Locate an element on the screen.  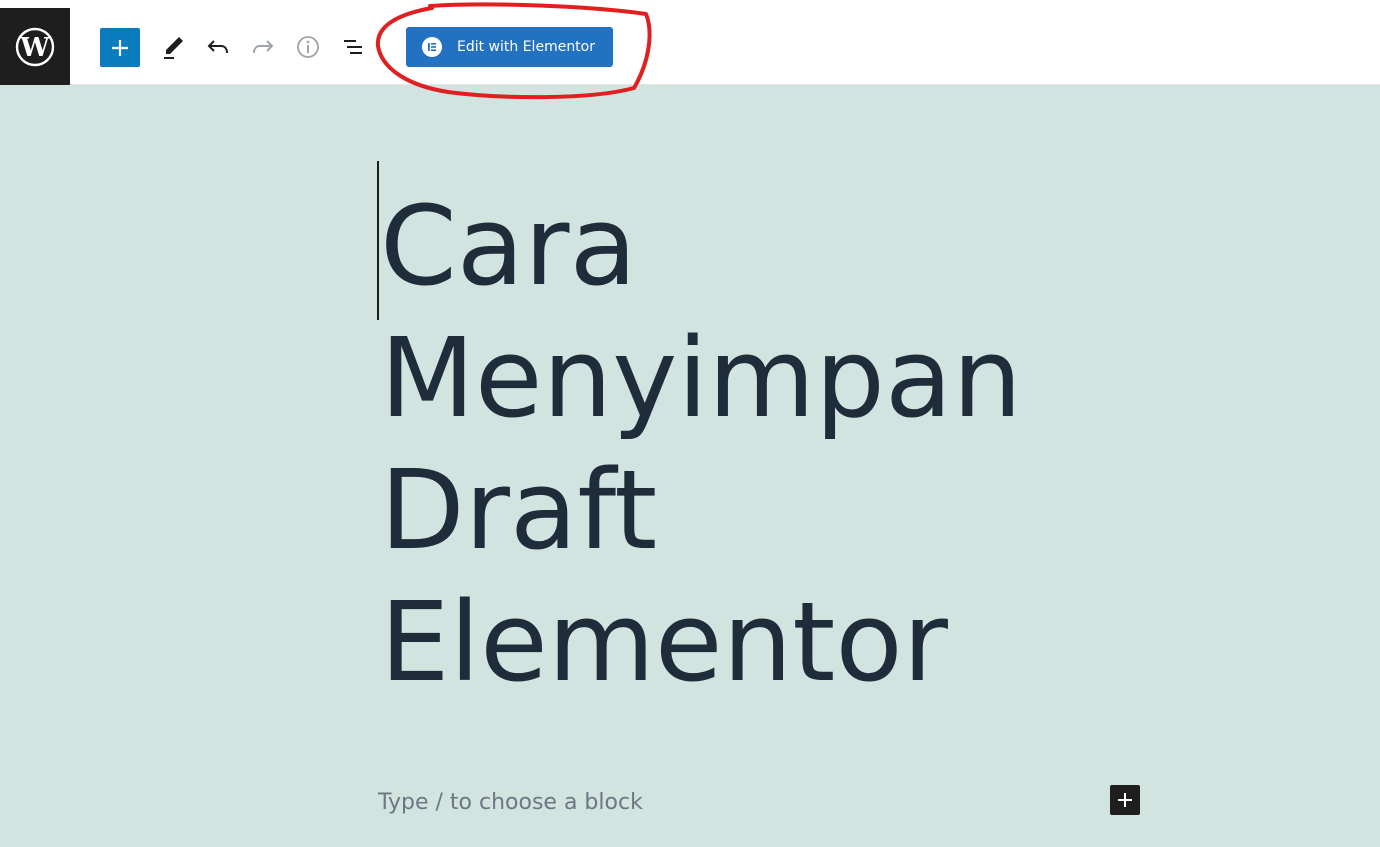
edit-with-elementor-button: Edit with Elementor is located at coordinates (509, 47).